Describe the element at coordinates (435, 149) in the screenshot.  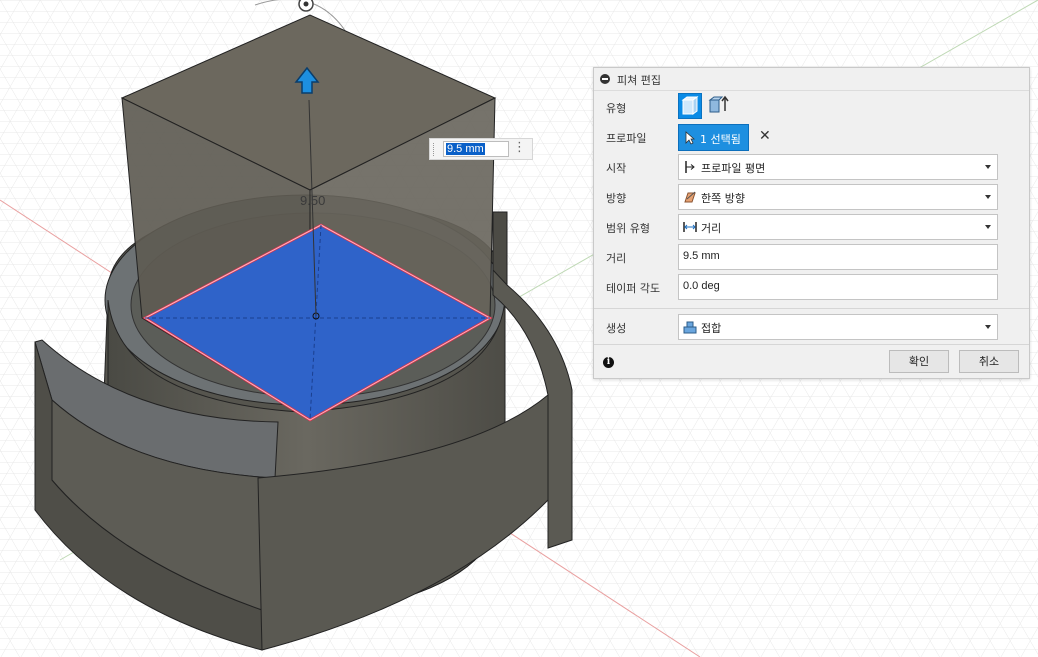
I see `drag-grip-icon` at that location.